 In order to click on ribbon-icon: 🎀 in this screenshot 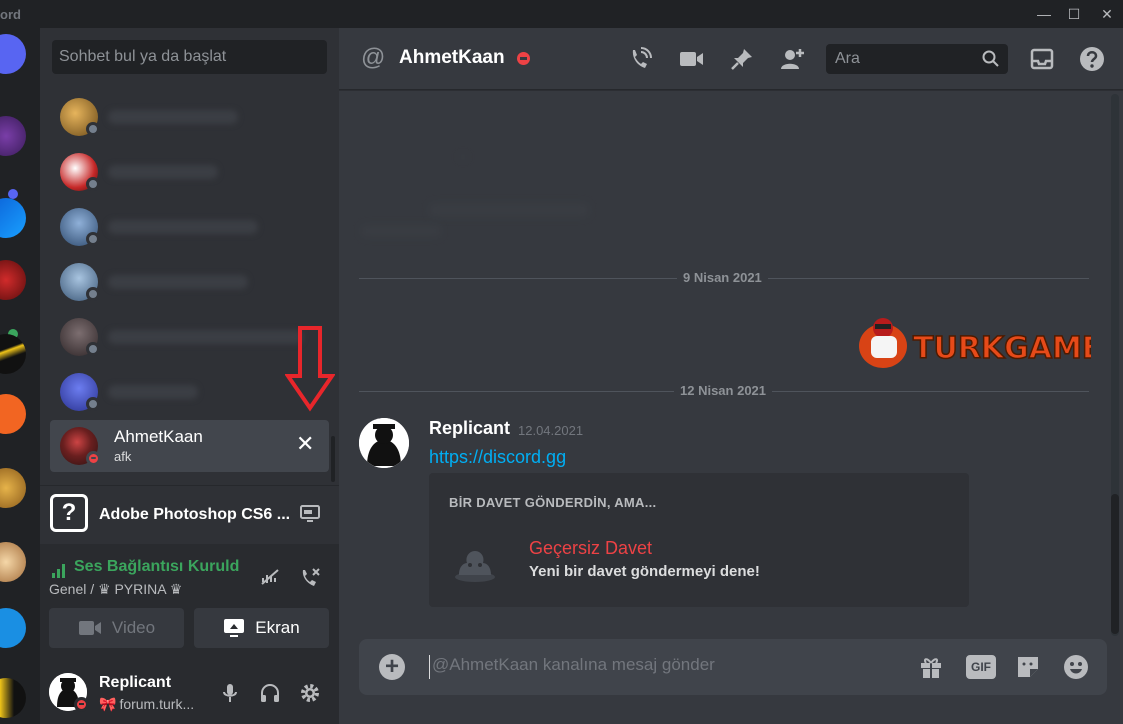, I will do `click(108, 704)`.